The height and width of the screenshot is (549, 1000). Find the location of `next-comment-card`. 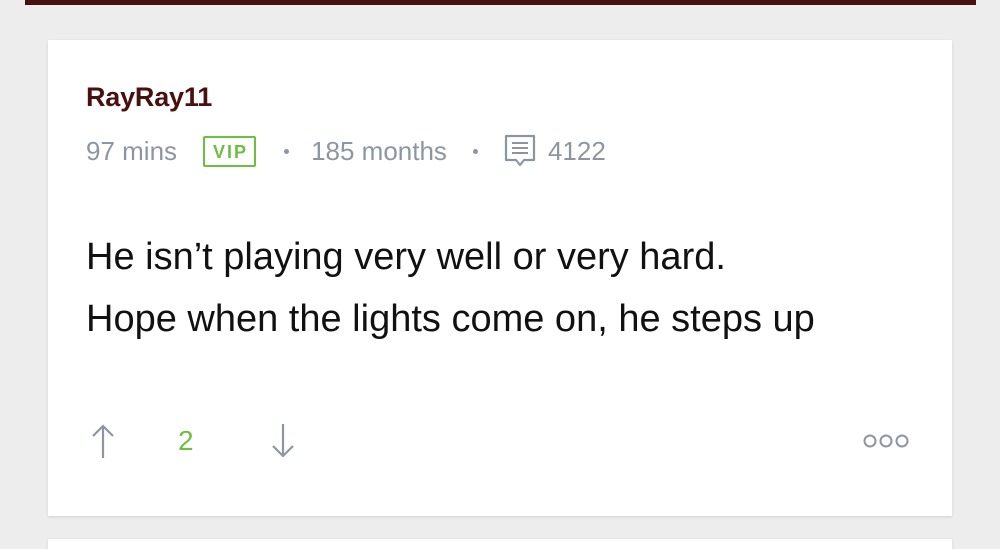

next-comment-card is located at coordinates (500, 544).